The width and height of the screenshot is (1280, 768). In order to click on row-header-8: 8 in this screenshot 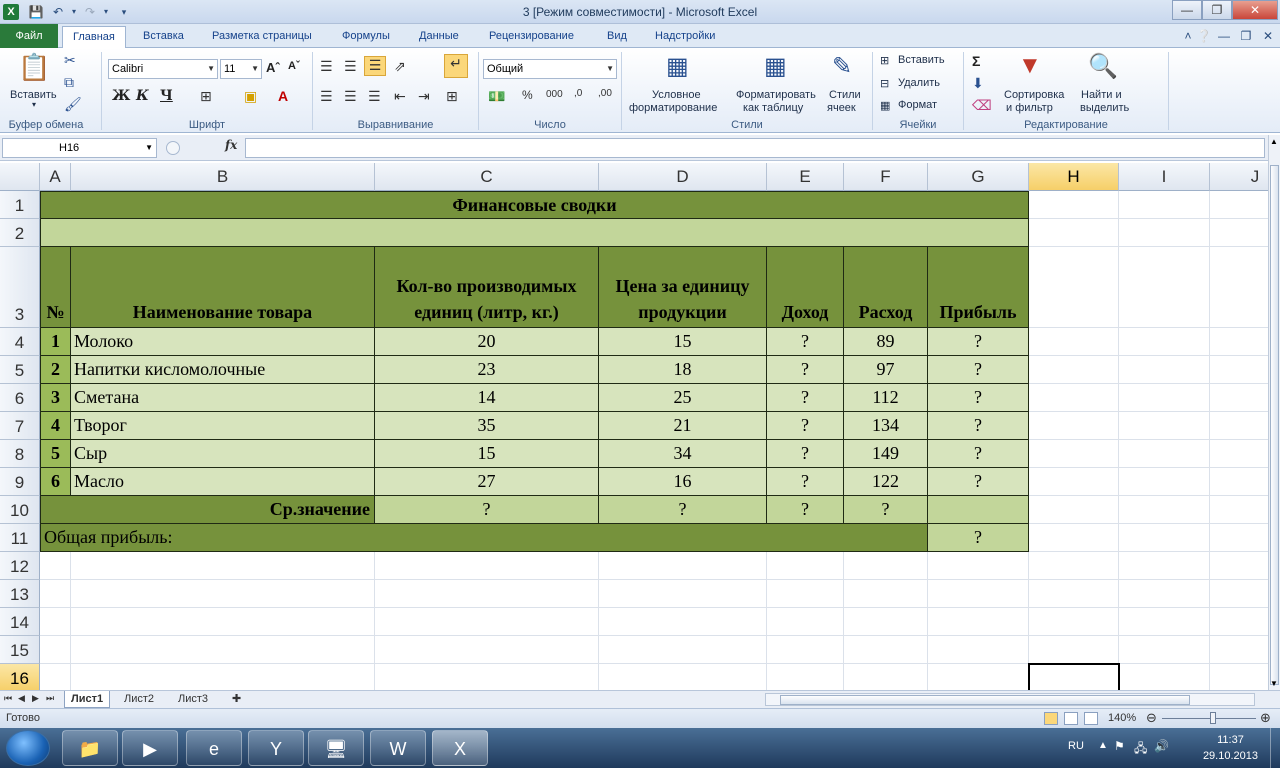, I will do `click(20, 454)`.